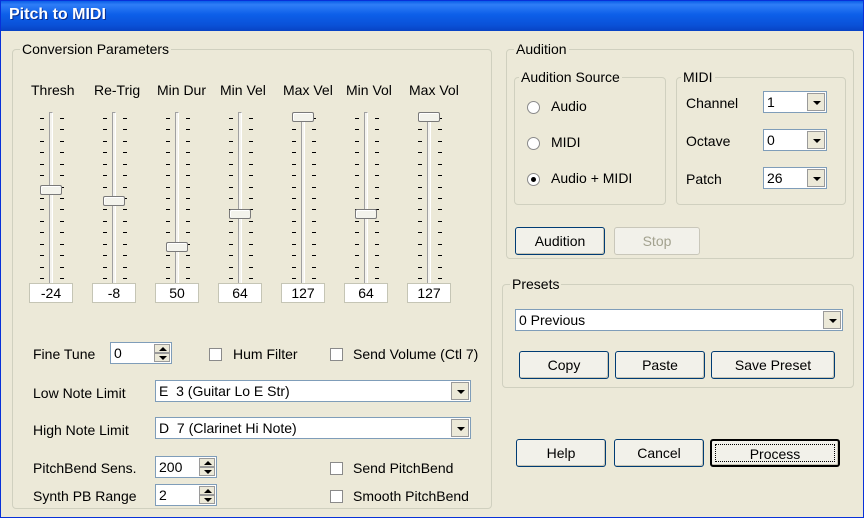 This screenshot has width=864, height=518. What do you see at coordinates (162, 348) in the screenshot?
I see `fine-tune-up-button` at bounding box center [162, 348].